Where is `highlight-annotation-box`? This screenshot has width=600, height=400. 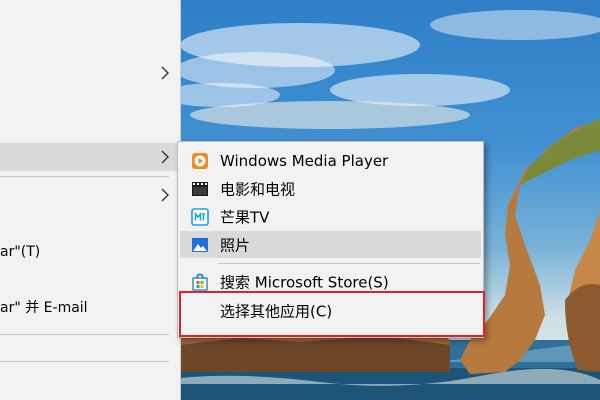
highlight-annotation-box is located at coordinates (332, 314).